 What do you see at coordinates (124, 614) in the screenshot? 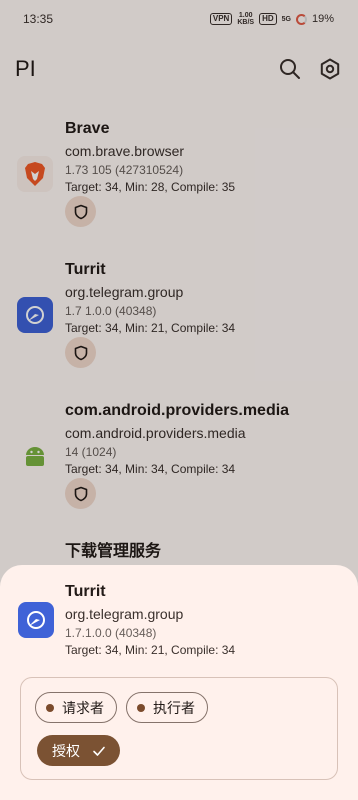
I see `app-package: org.telegram.group` at bounding box center [124, 614].